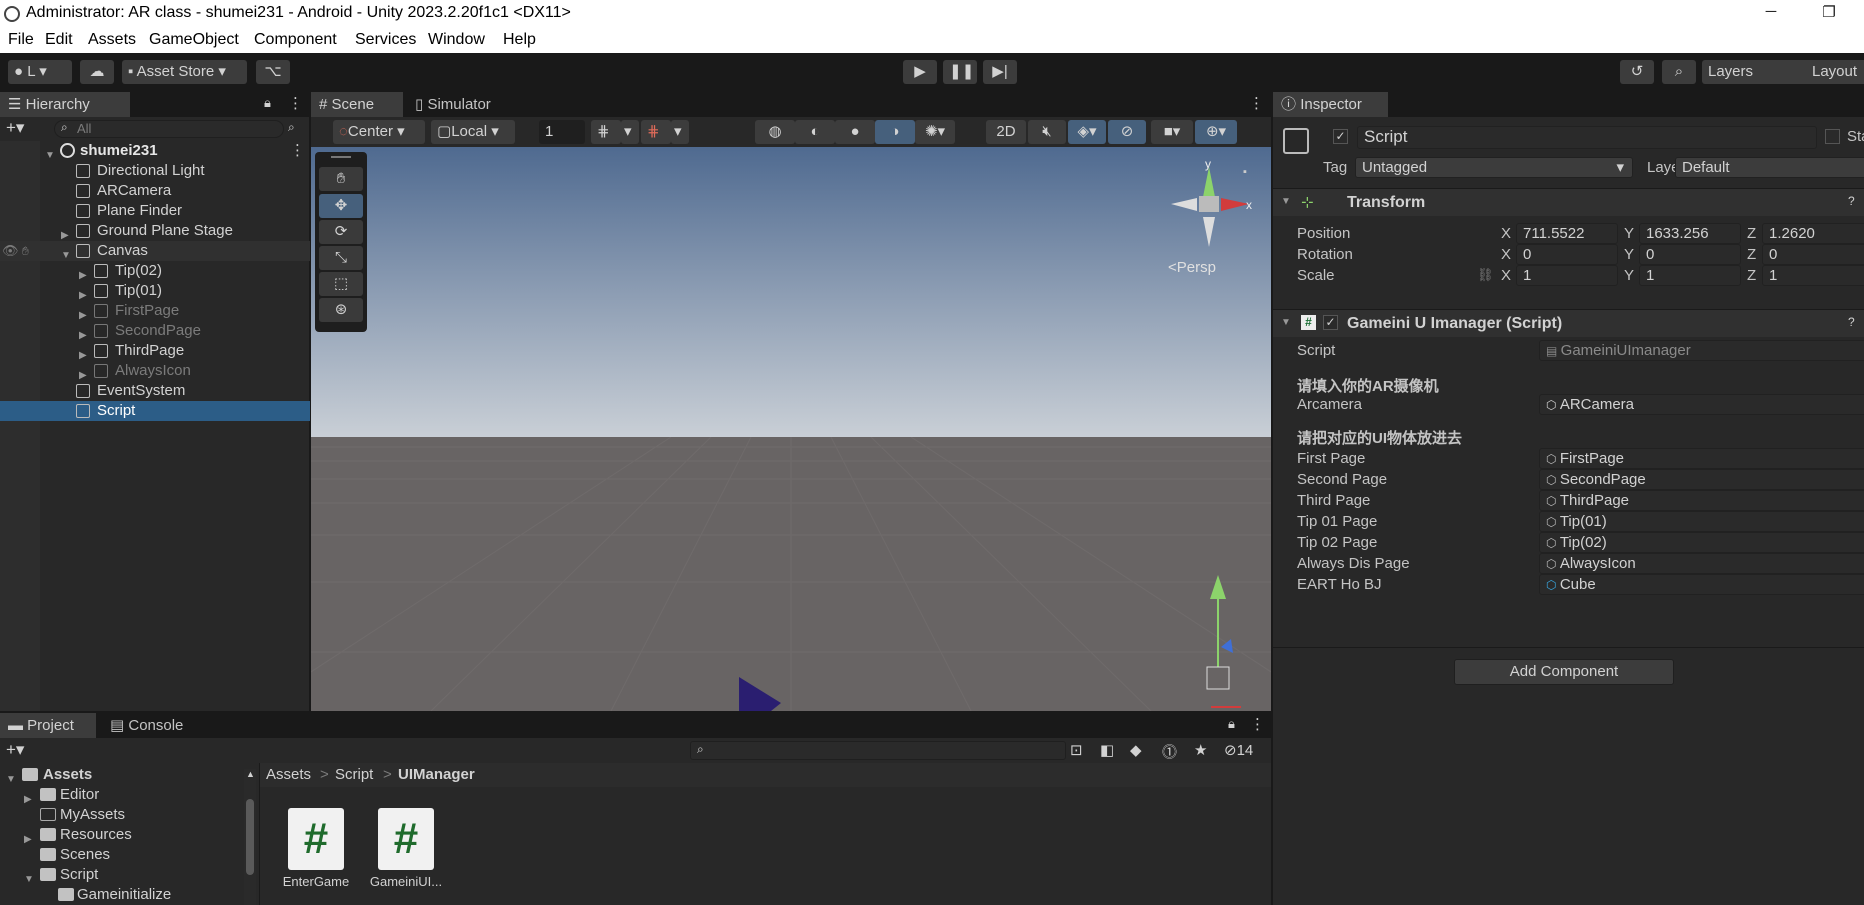  I want to click on hierarchy-item-tip01: ▶ Tip(01), so click(155, 291).